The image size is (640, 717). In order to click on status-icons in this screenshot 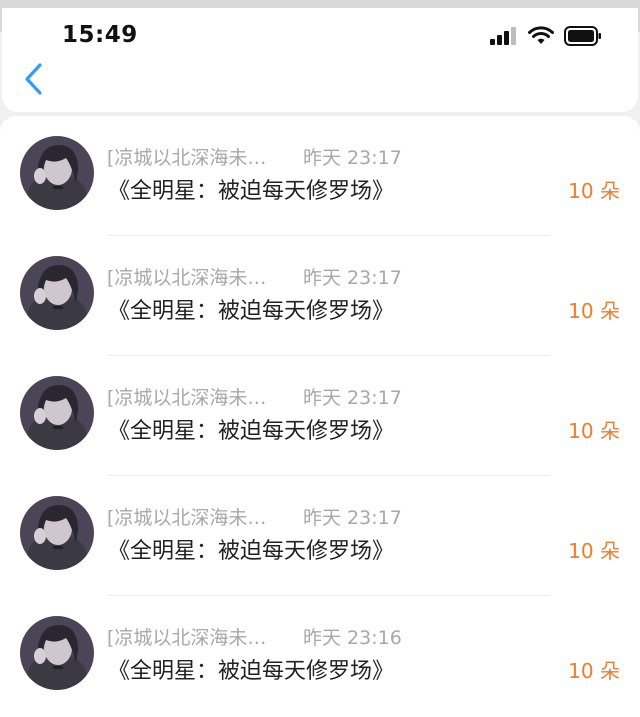, I will do `click(546, 38)`.